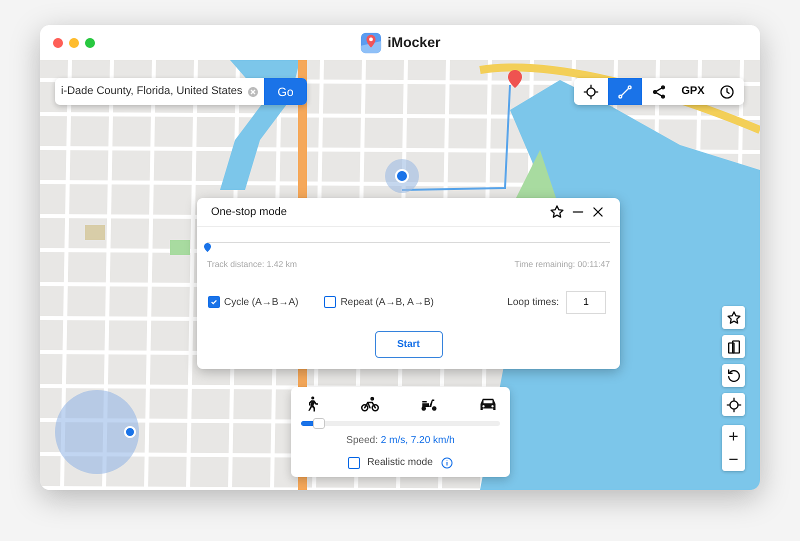 The image size is (800, 541). Describe the element at coordinates (533, 303) in the screenshot. I see `loop-times-label: Loop times:` at that location.